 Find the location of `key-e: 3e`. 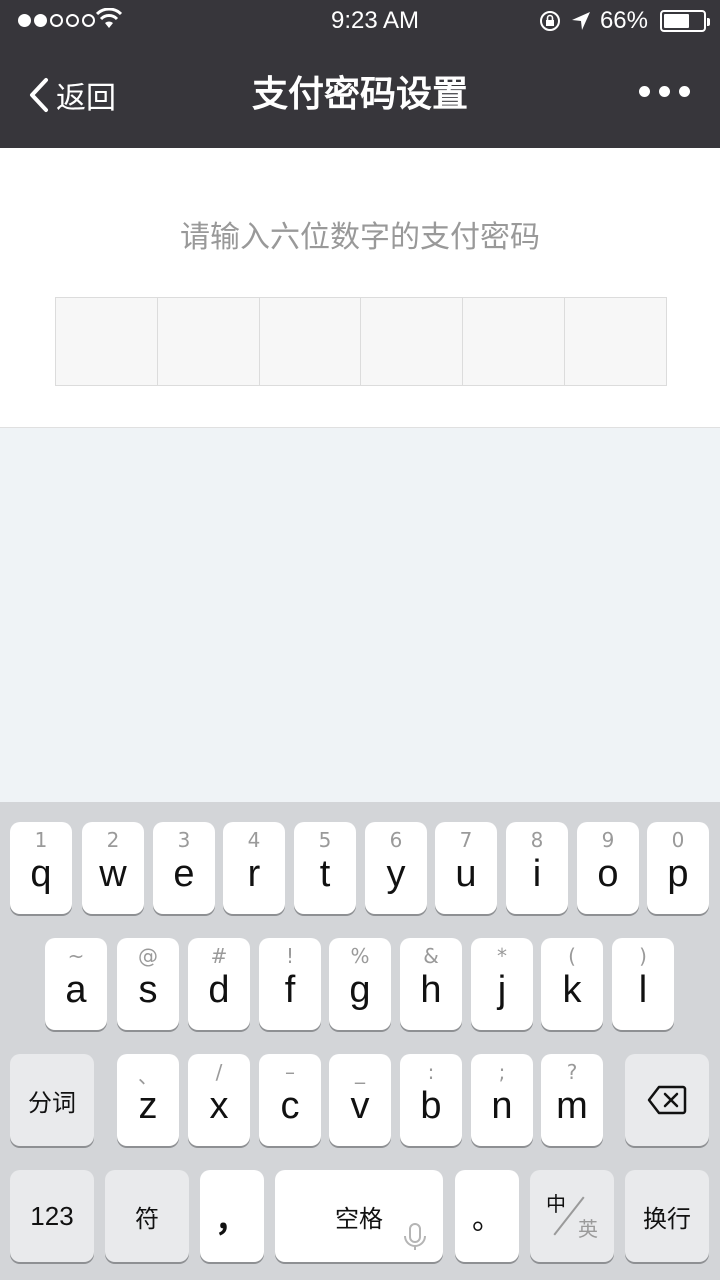

key-e: 3e is located at coordinates (184, 868).